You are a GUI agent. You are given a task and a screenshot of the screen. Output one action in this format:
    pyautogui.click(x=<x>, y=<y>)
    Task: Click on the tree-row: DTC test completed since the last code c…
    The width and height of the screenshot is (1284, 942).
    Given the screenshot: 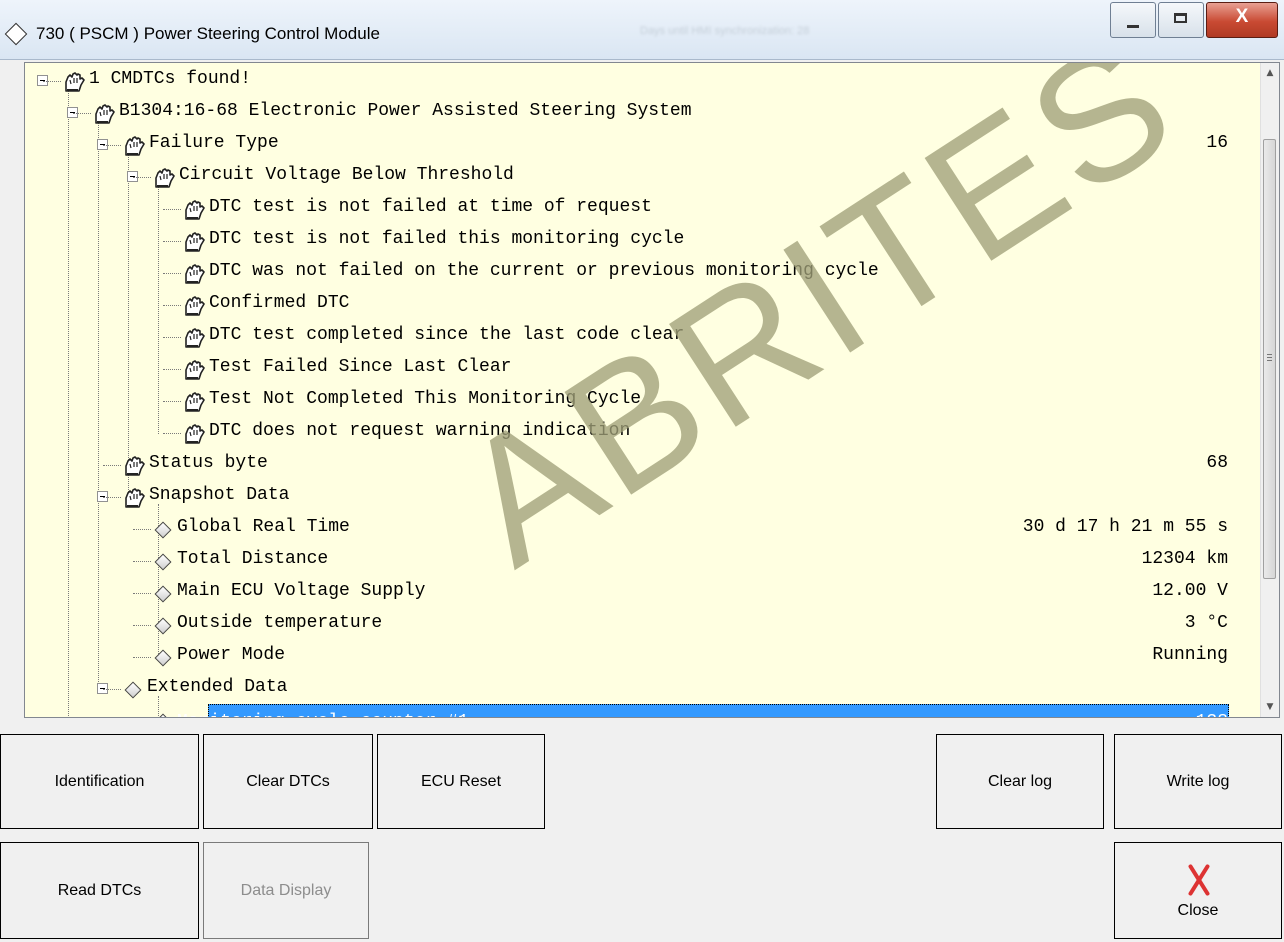 What is the action you would take?
    pyautogui.click(x=643, y=336)
    